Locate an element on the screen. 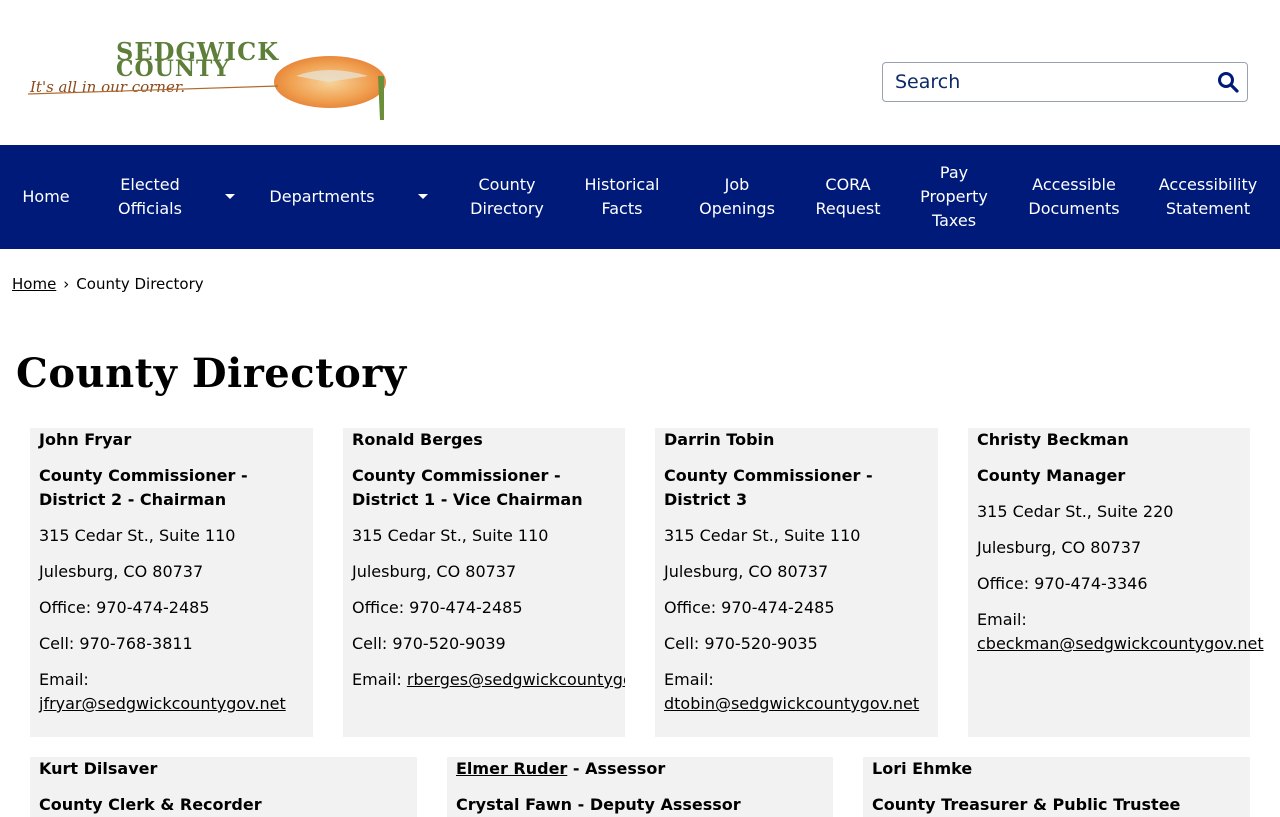 The height and width of the screenshot is (817, 1280). nav-job-openings: Job Openings is located at coordinates (737, 197).